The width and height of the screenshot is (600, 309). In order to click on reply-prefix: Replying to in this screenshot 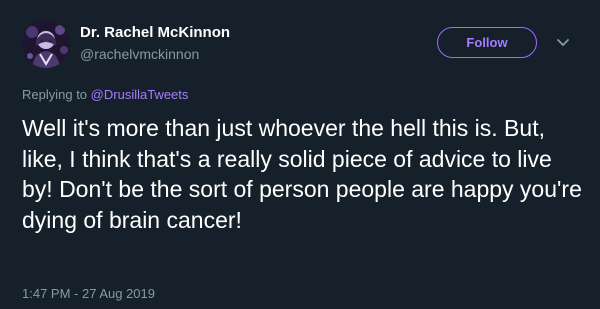, I will do `click(55, 94)`.